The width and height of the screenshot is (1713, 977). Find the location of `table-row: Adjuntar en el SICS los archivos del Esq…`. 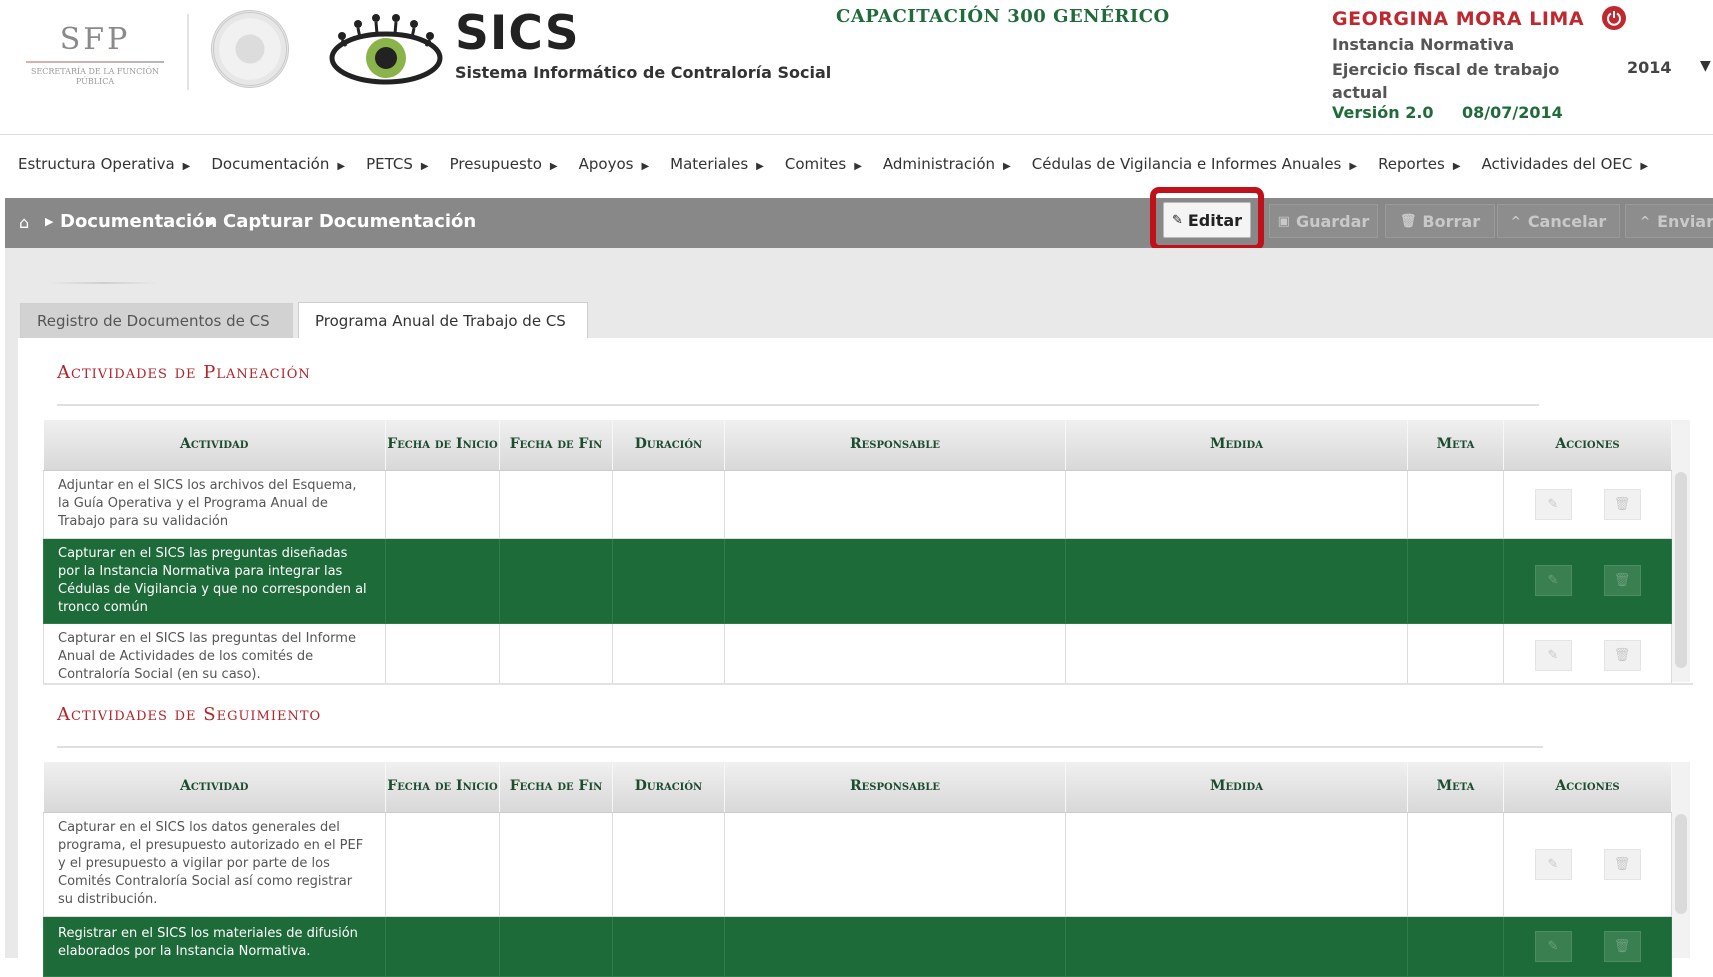

table-row: Adjuntar en el SICS los archivos del Esq… is located at coordinates (857, 504).